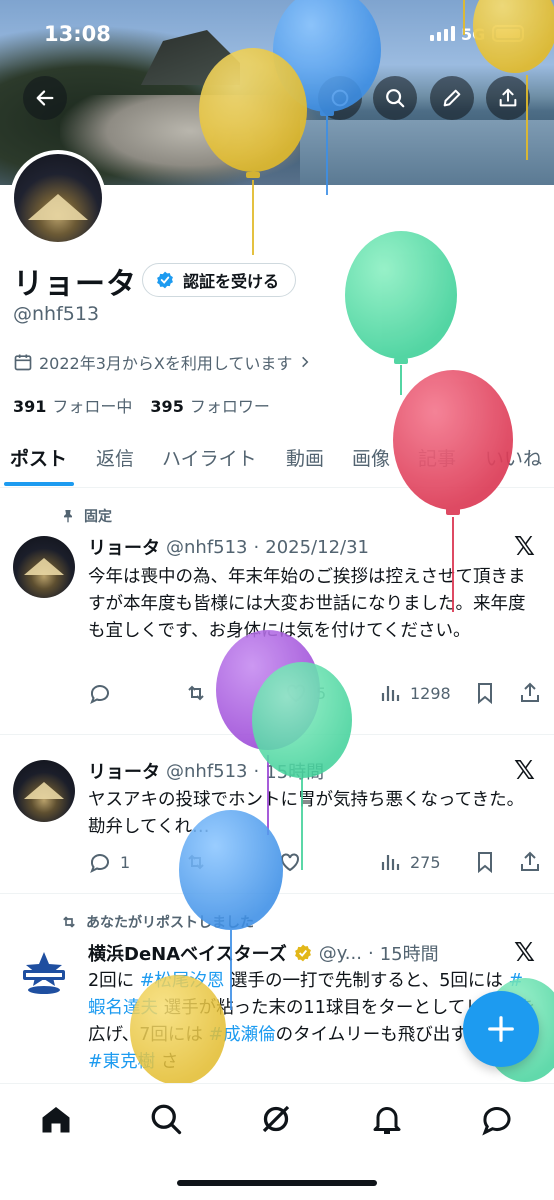 This screenshot has width=554, height=1200. I want to click on joined-label: 2022年3月からXを利用しています, so click(166, 363).